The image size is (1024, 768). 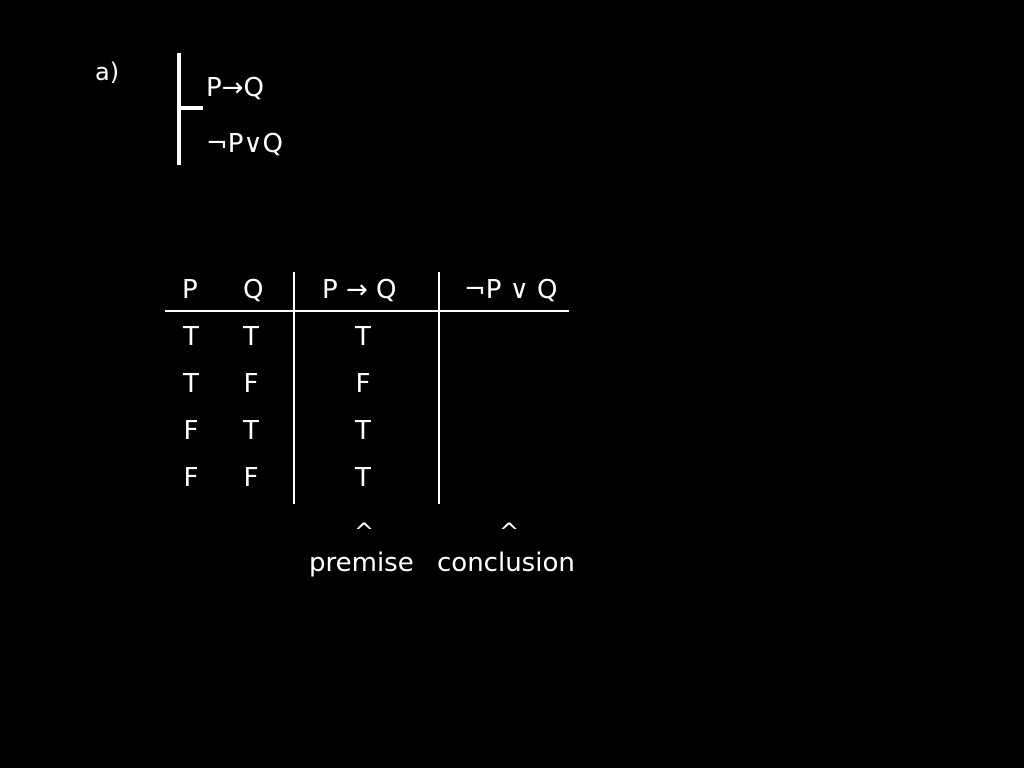 What do you see at coordinates (359, 290) in the screenshot?
I see `header-premise: P → Q` at bounding box center [359, 290].